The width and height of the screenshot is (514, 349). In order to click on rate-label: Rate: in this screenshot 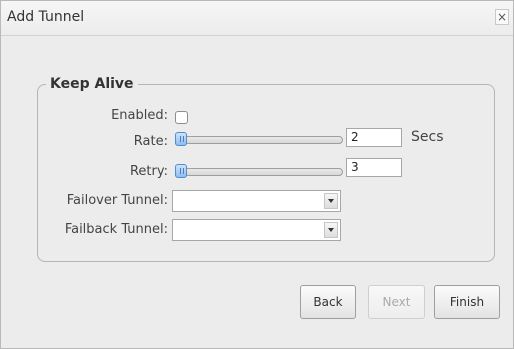, I will do `click(150, 141)`.